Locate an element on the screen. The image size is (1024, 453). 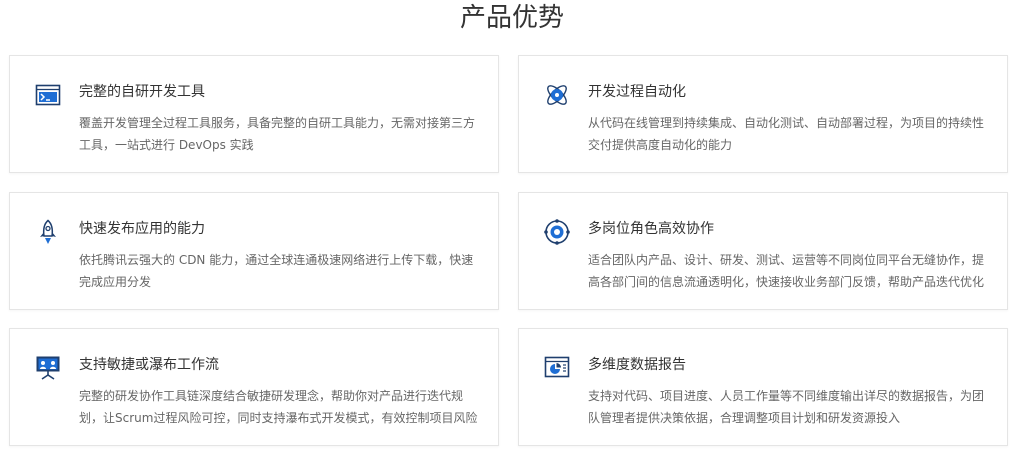
card-title: 开发过程自动化 is located at coordinates (637, 92).